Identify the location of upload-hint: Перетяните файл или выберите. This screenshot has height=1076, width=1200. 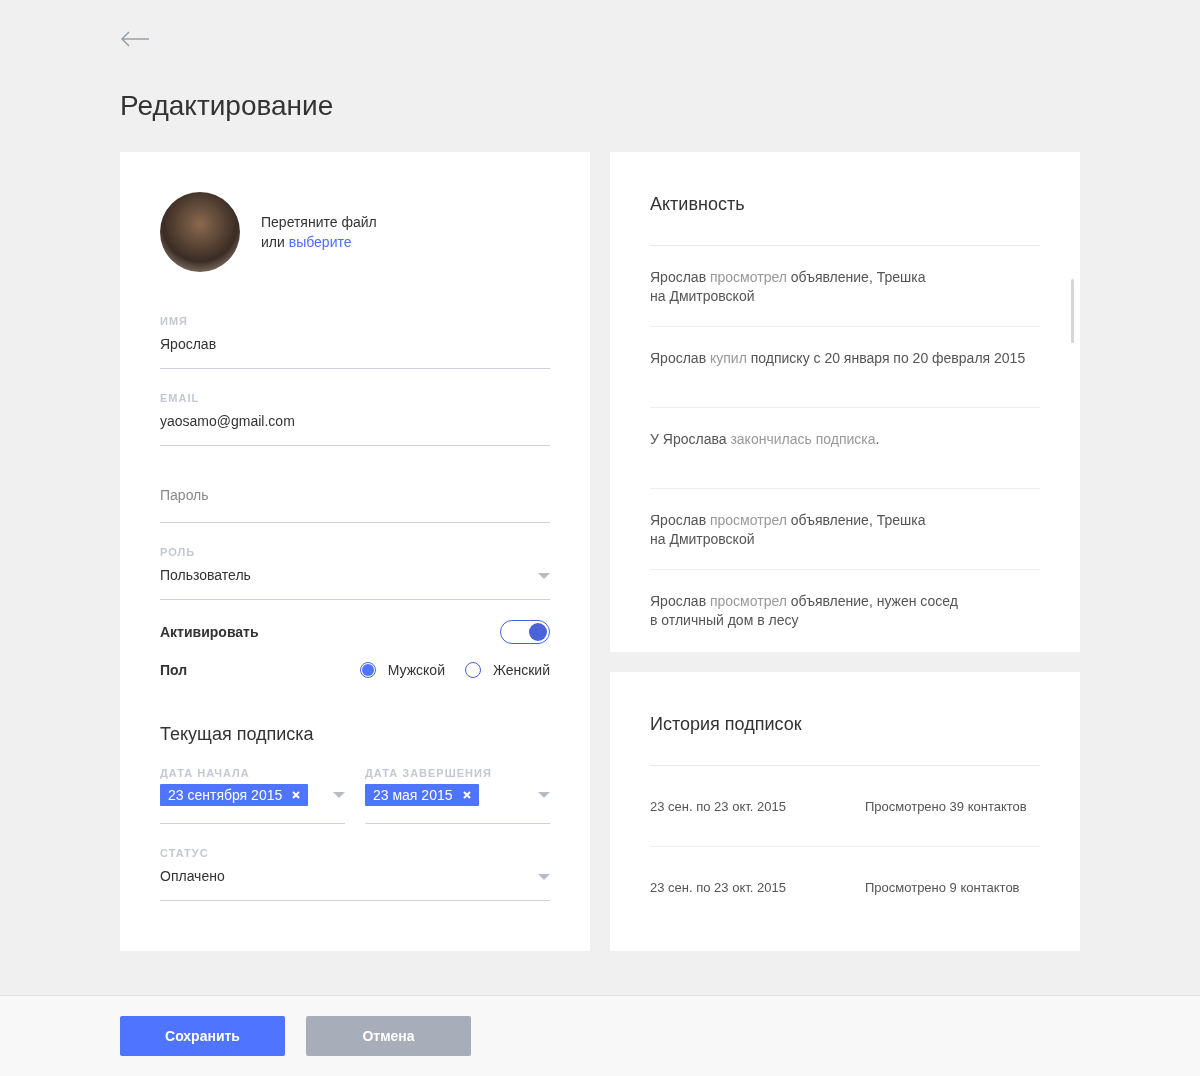
(319, 232).